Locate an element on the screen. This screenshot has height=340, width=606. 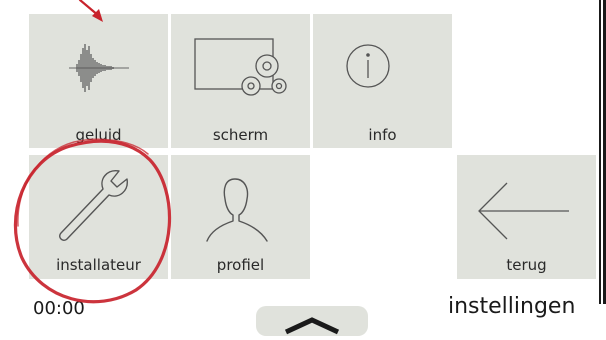
tile-scherm: scherm is located at coordinates (240, 81).